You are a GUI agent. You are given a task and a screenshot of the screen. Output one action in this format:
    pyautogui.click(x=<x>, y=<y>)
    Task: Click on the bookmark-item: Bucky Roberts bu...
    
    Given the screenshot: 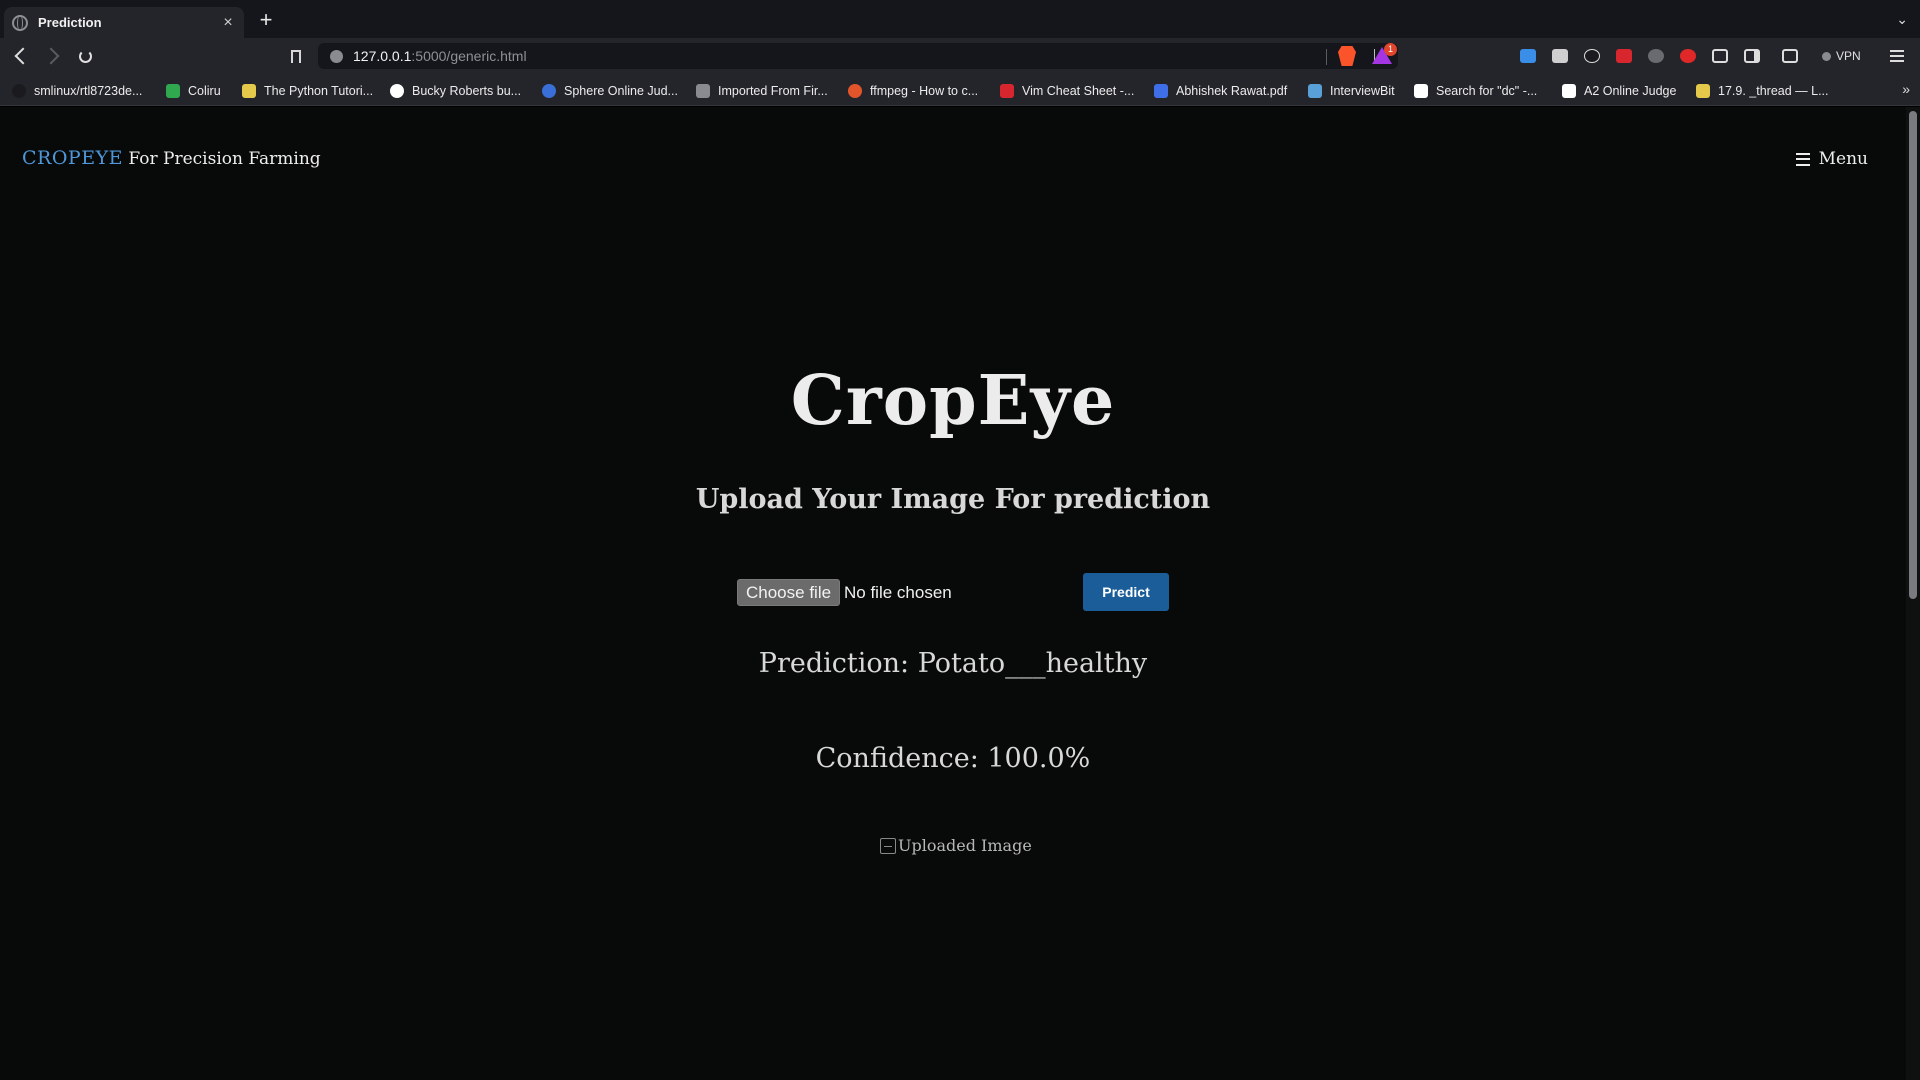 What is the action you would take?
    pyautogui.click(x=455, y=90)
    